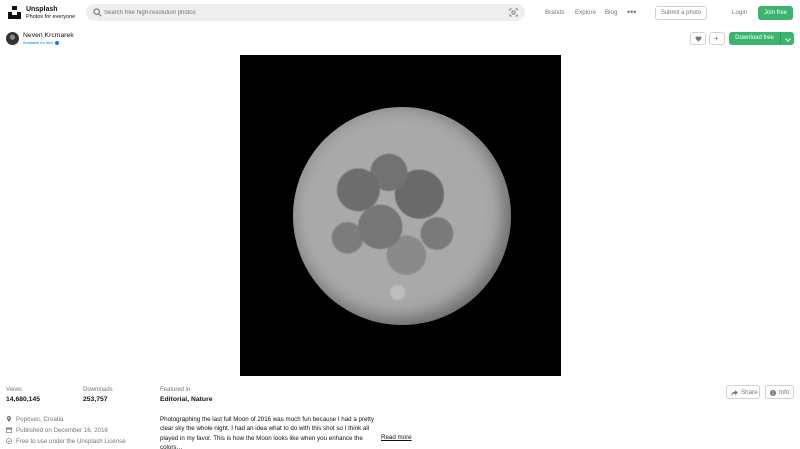  Describe the element at coordinates (38, 42) in the screenshot. I see `hire-status-label: Available for hire` at that location.